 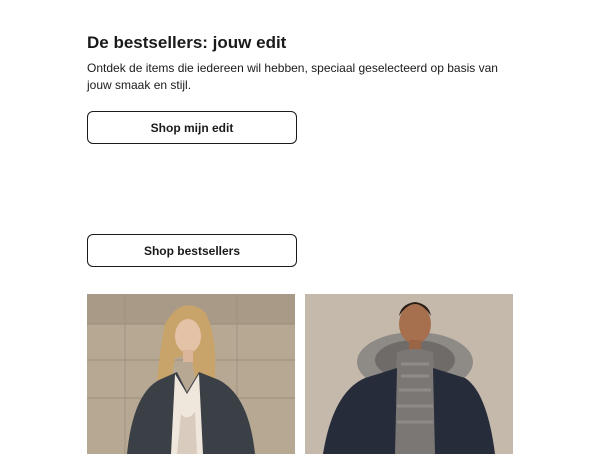 I want to click on product-image-woman-coat, so click(x=191, y=374).